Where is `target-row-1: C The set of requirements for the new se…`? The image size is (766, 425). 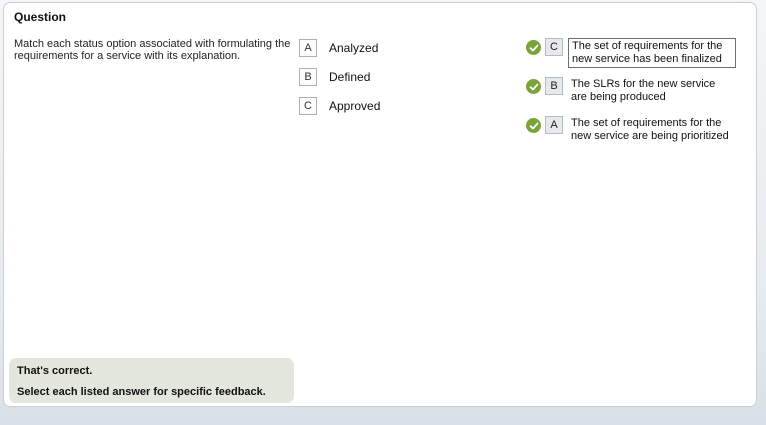 target-row-1: C The set of requirements for the new se… is located at coordinates (631, 53).